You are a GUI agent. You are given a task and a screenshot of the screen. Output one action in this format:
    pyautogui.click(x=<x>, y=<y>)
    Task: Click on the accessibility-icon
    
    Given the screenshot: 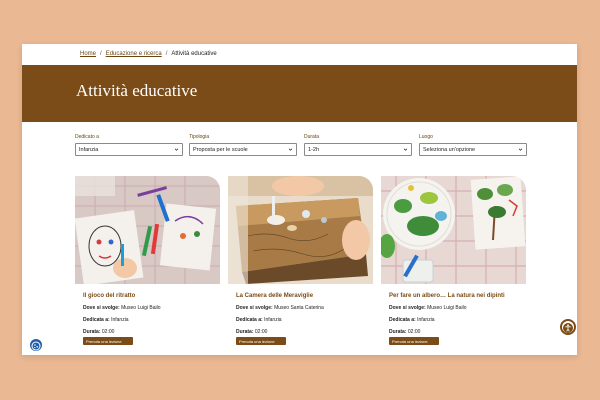 What is the action you would take?
    pyautogui.click(x=568, y=328)
    